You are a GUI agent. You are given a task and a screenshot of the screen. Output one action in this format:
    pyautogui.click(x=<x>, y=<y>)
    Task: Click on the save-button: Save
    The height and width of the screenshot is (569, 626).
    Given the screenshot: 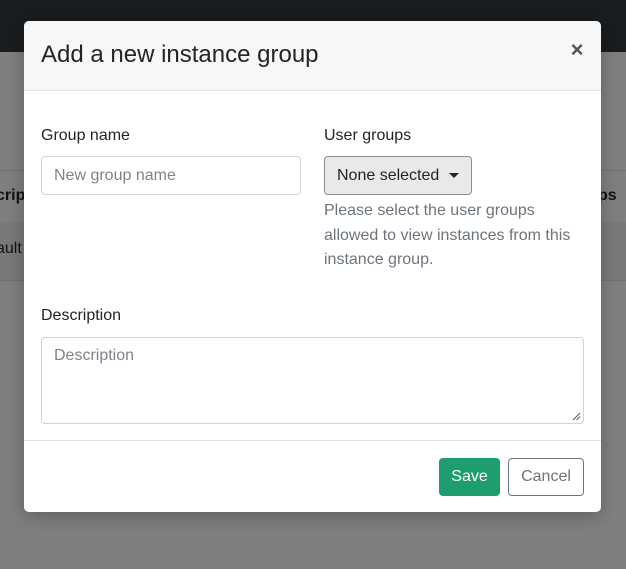 What is the action you would take?
    pyautogui.click(x=469, y=477)
    